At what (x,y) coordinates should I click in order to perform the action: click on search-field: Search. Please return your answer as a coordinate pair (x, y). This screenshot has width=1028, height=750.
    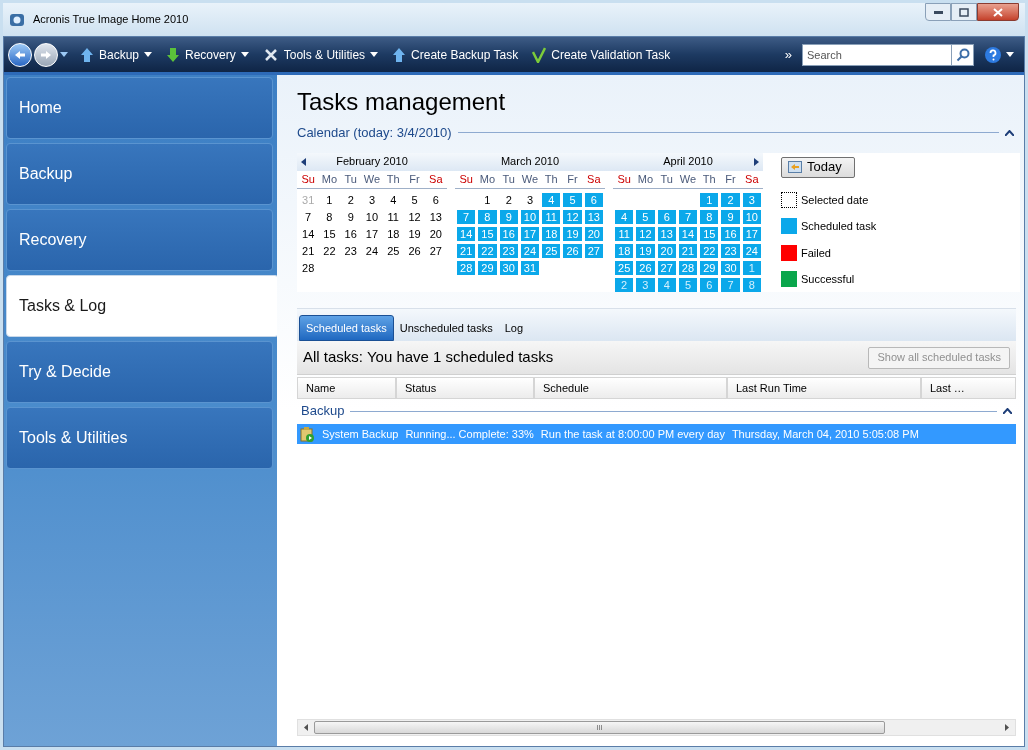
    Looking at the image, I should click on (877, 54).